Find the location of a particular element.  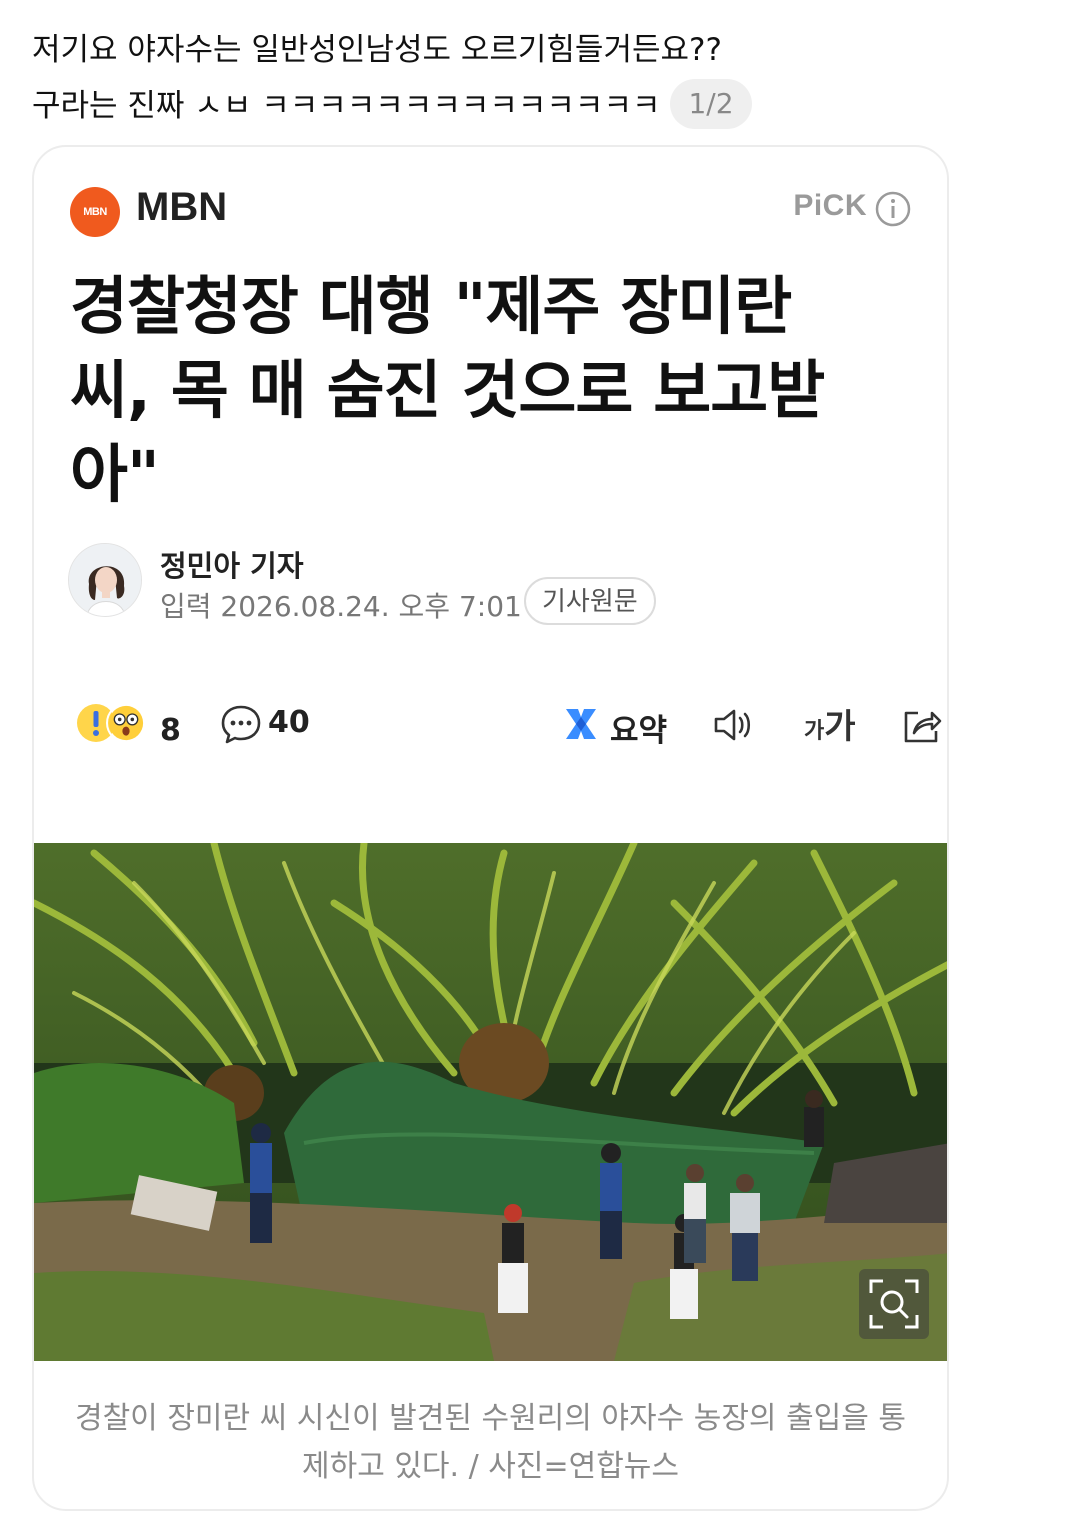

reporter-avatar is located at coordinates (105, 580).